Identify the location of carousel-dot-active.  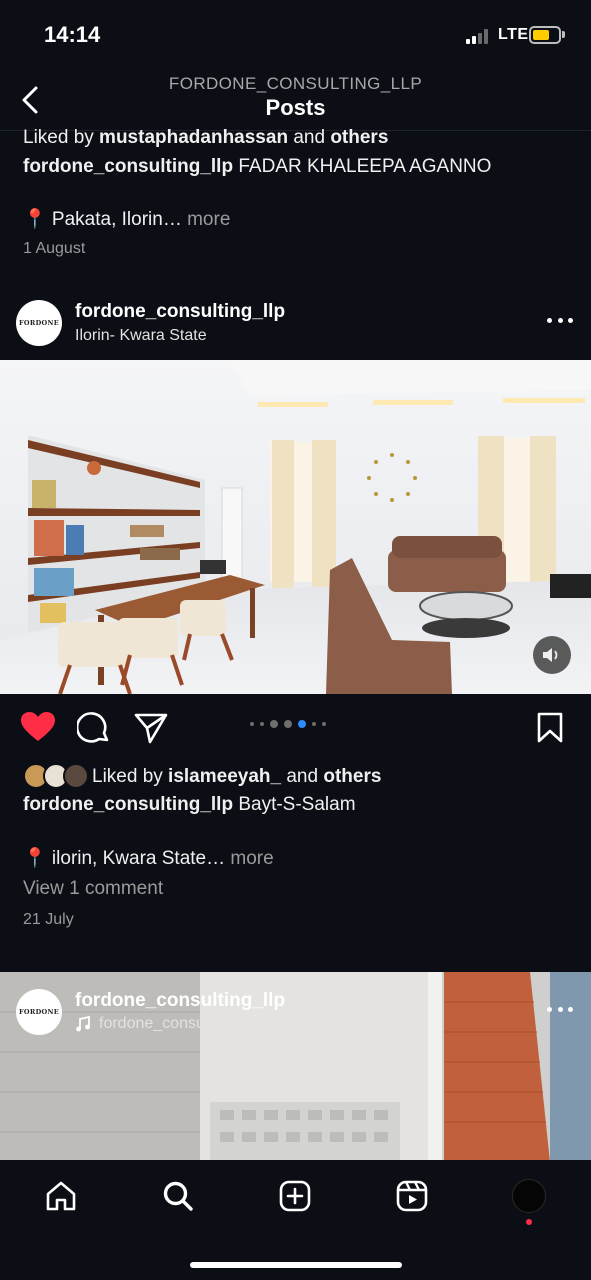
(302, 724).